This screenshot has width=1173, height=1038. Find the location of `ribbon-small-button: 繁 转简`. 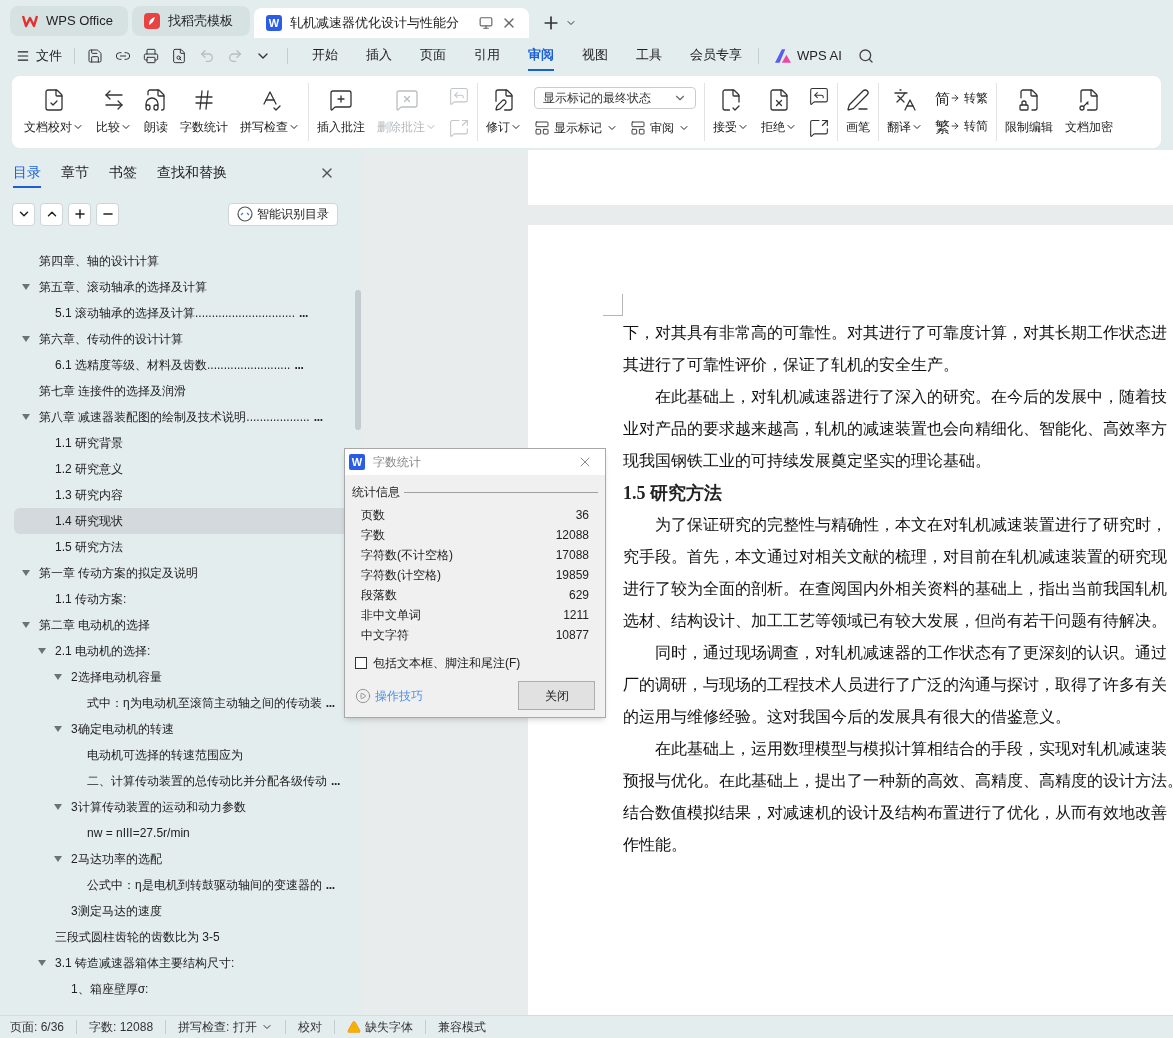

ribbon-small-button: 繁 转简 is located at coordinates (961, 126).